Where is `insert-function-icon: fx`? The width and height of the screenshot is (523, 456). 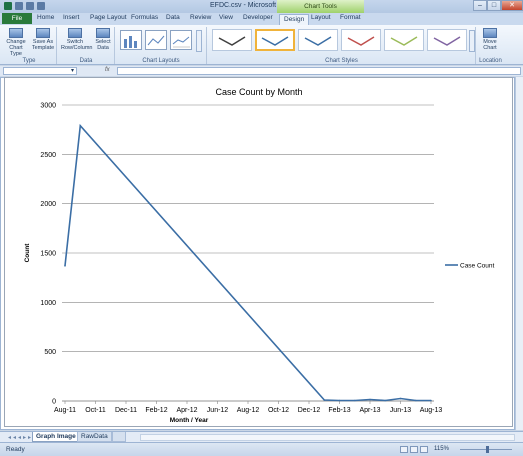
insert-function-icon: fx is located at coordinates (107, 70).